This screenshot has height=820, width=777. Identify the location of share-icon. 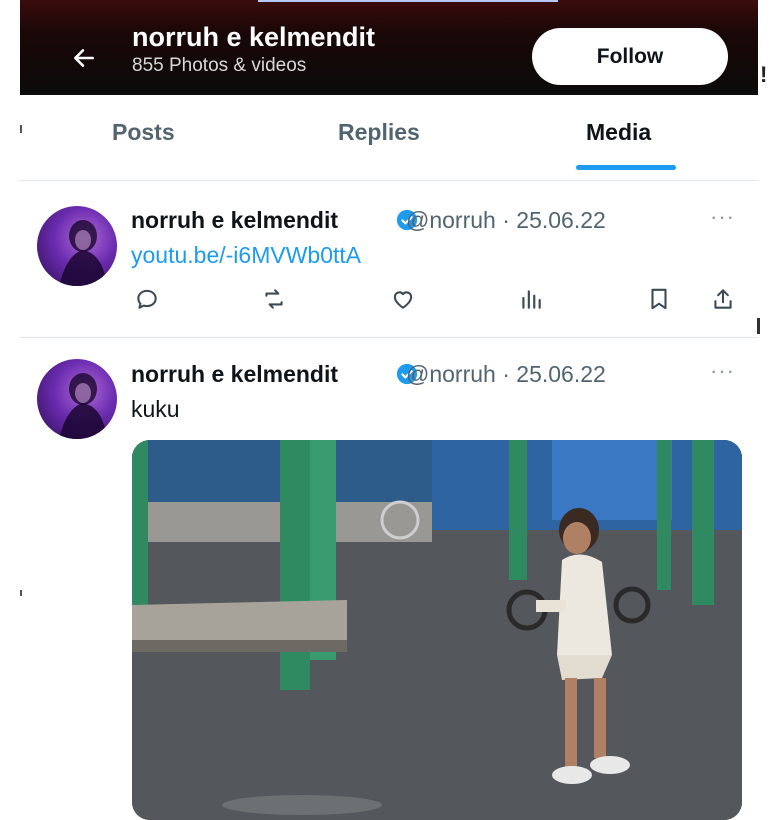
(723, 299).